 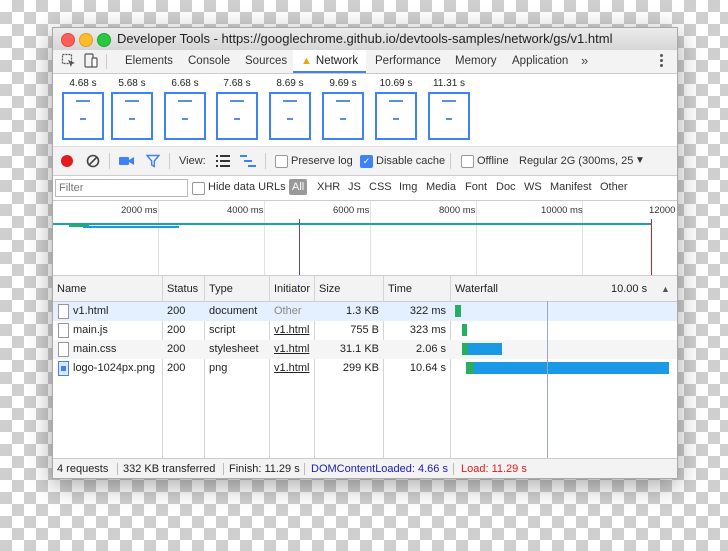 What do you see at coordinates (453, 469) in the screenshot?
I see `status-divider` at bounding box center [453, 469].